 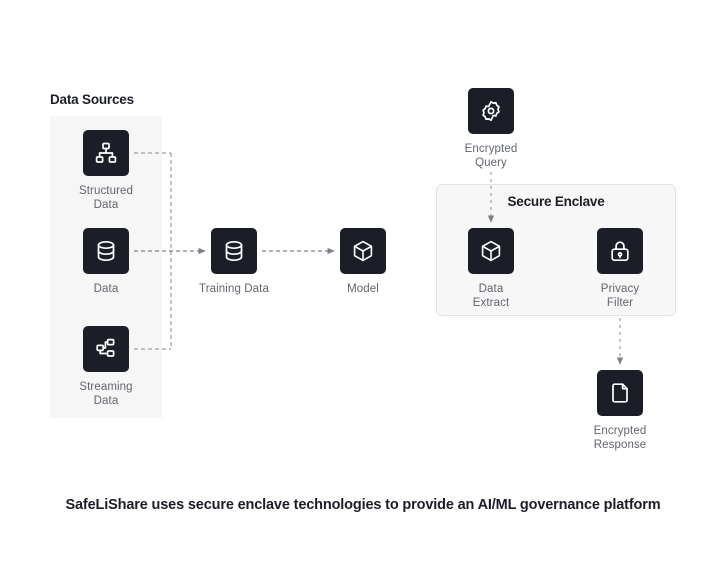 I want to click on gear-icon, so click(x=491, y=111).